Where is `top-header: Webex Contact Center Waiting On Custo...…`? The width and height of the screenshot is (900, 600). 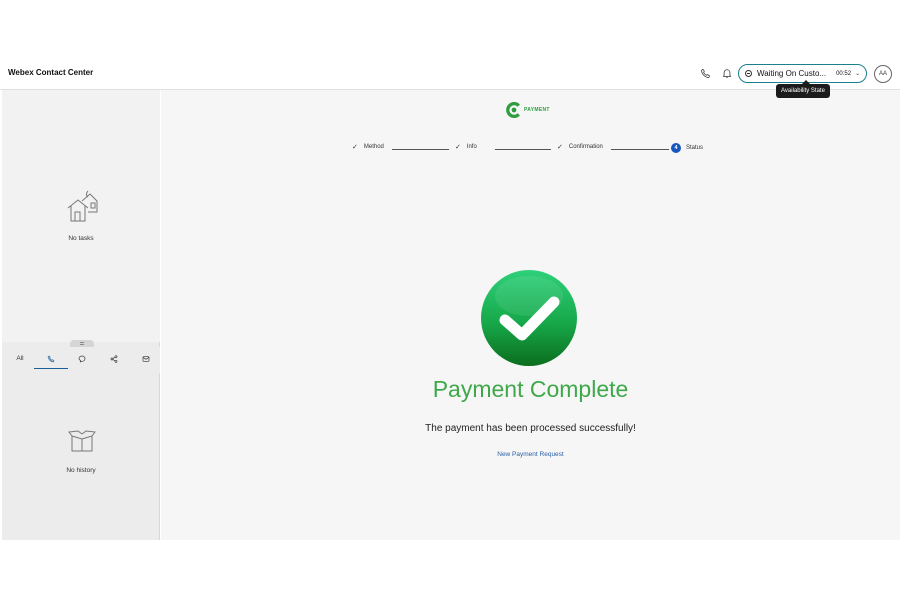
top-header: Webex Contact Center Waiting On Custo...… is located at coordinates (450, 77).